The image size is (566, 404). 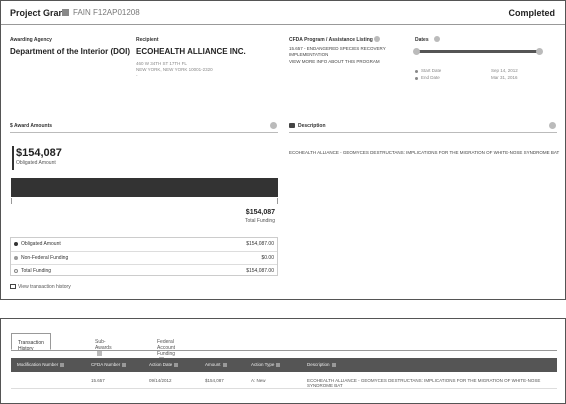 I want to click on recipient-name: ECOHEALTH ALLIANCE INC., so click(x=191, y=51).